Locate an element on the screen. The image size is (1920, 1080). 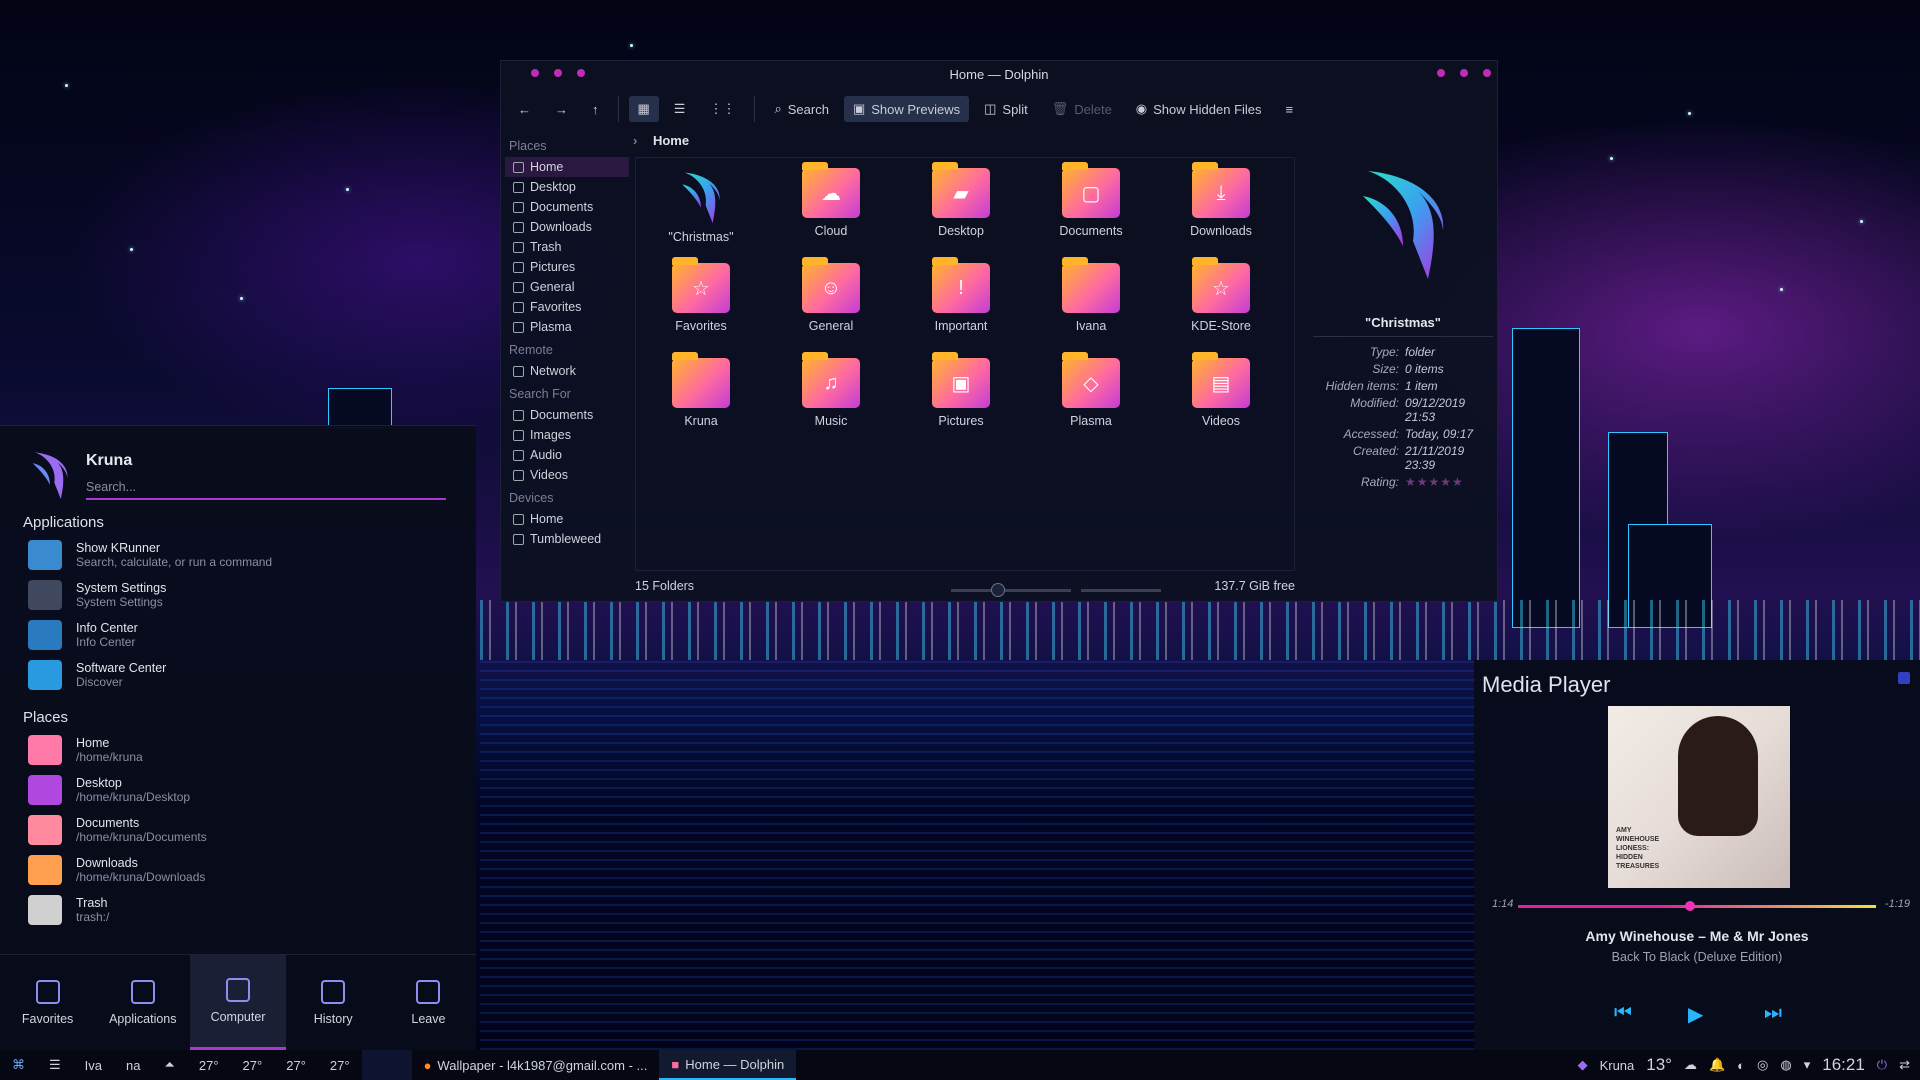
next-track-button: ⏭ is located at coordinates (1773, 1013).